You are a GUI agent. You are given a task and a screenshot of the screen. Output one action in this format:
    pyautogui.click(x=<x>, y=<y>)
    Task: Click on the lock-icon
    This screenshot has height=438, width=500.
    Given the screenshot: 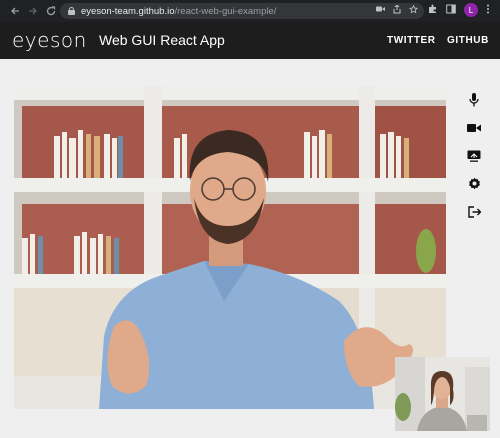 What is the action you would take?
    pyautogui.click(x=71, y=11)
    